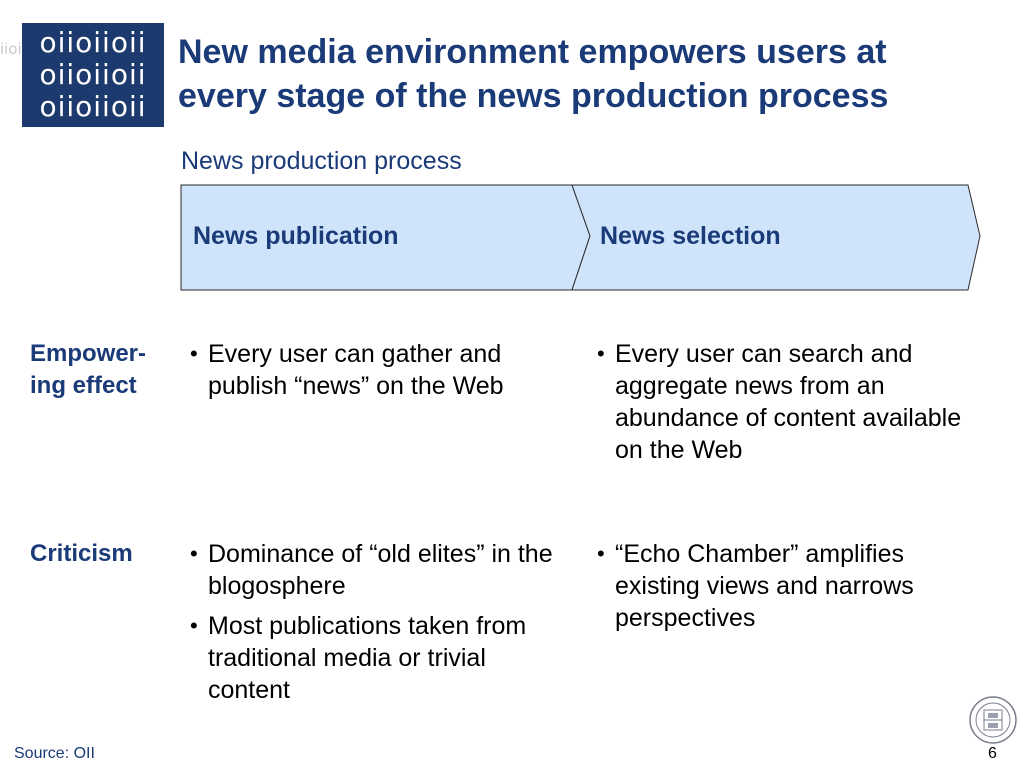 The height and width of the screenshot is (768, 1024). Describe the element at coordinates (88, 353) in the screenshot. I see `row-label-line: Empower-` at that location.